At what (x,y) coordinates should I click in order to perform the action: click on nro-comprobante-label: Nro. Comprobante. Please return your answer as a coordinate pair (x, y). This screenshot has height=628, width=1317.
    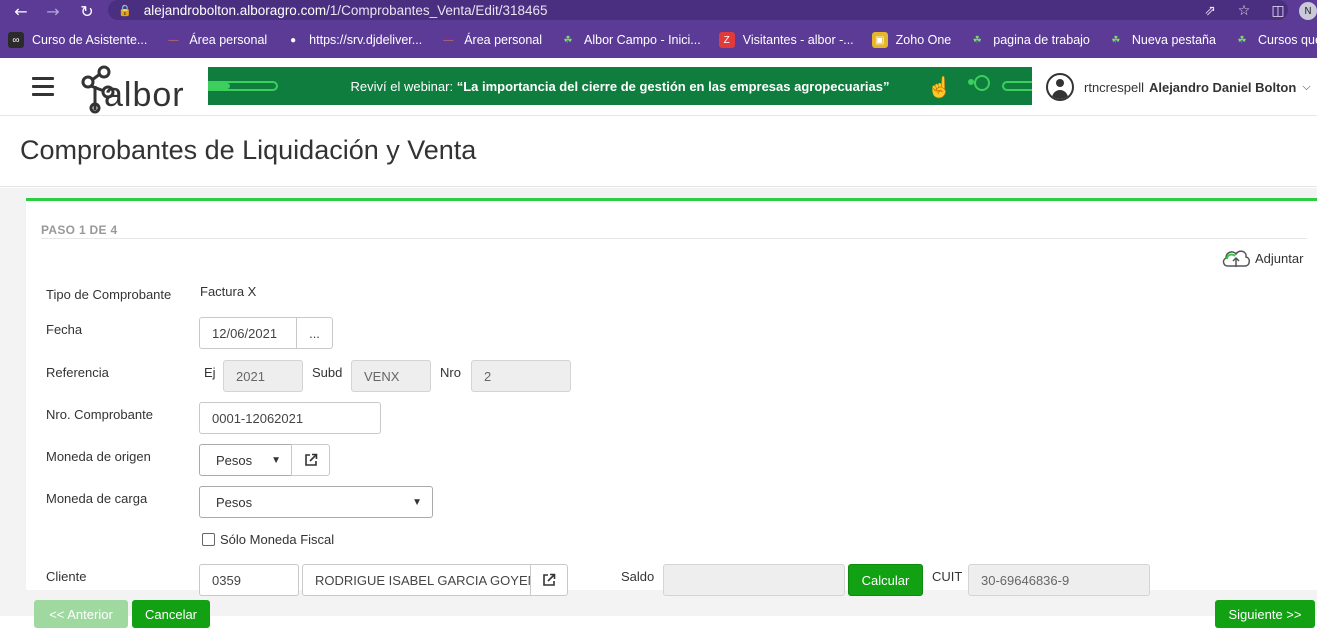
    Looking at the image, I should click on (99, 414).